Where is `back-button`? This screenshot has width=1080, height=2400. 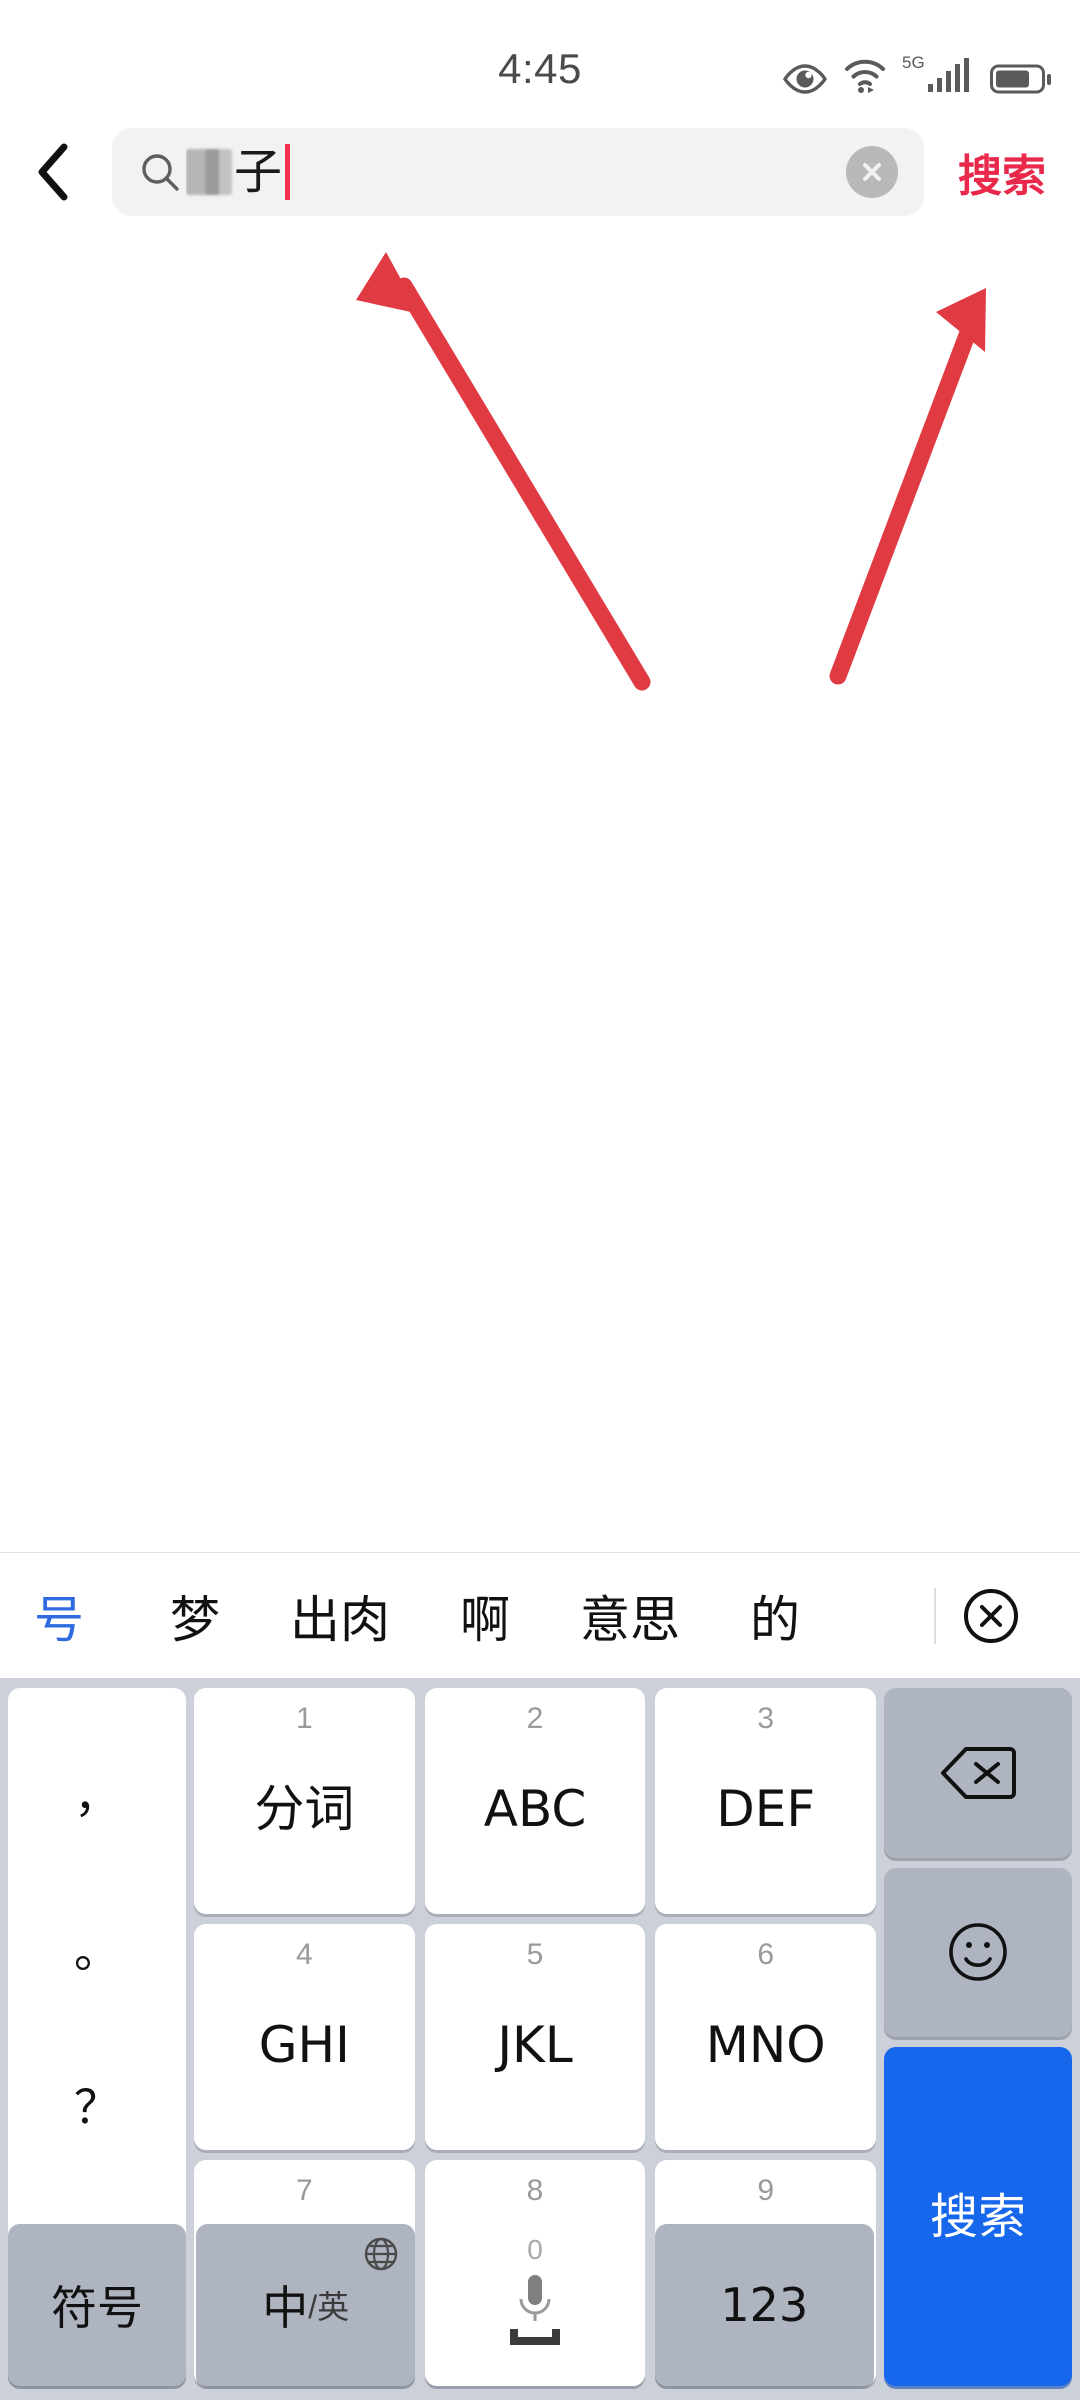 back-button is located at coordinates (54, 172).